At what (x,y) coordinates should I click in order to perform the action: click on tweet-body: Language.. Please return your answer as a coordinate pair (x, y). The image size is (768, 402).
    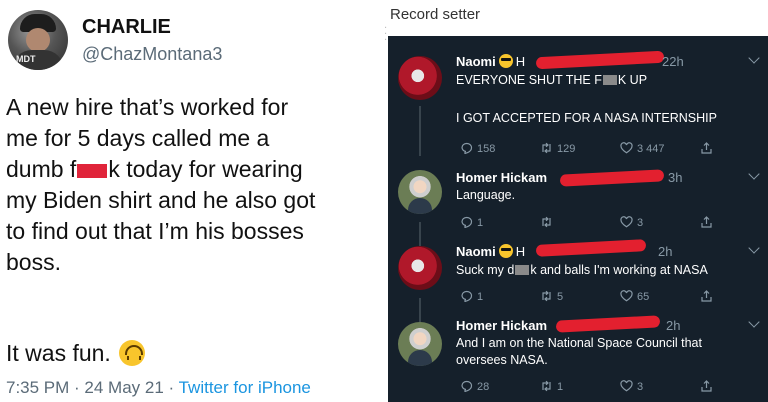
    Looking at the image, I should click on (486, 195).